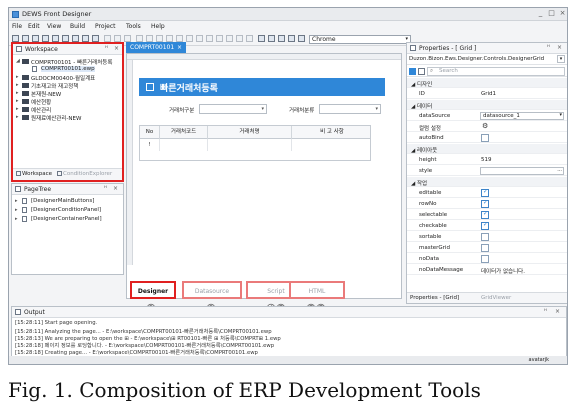  Describe the element at coordinates (149, 38) in the screenshot. I see `align-center-icon` at that location.